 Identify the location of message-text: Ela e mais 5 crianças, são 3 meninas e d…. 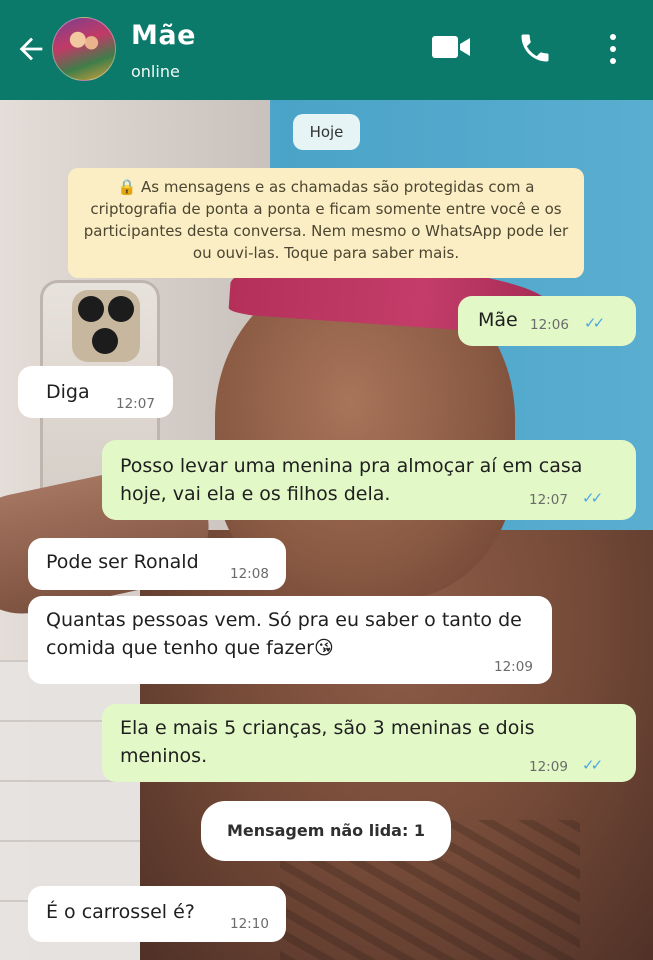
(327, 742).